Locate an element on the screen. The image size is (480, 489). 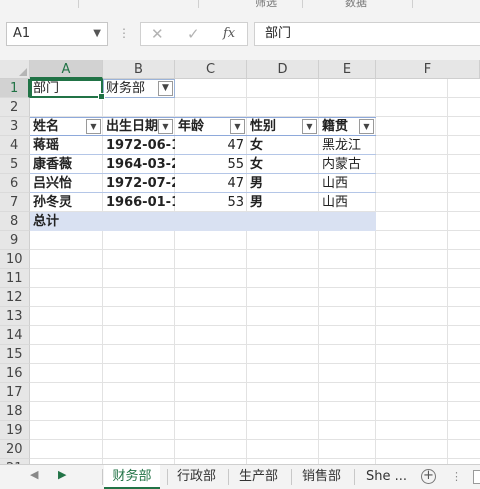
row-header: 4 is located at coordinates (15, 145).